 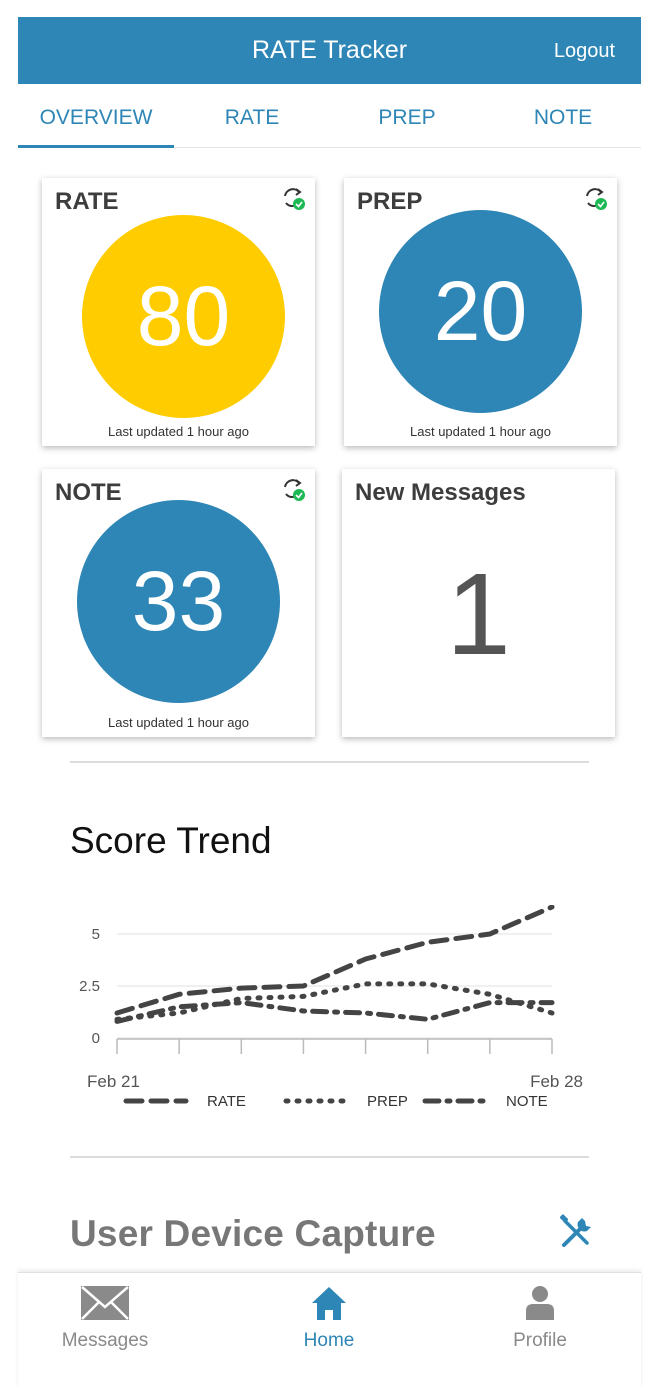 I want to click on rate-last-updated: Last updated 1 hour ago, so click(x=178, y=431).